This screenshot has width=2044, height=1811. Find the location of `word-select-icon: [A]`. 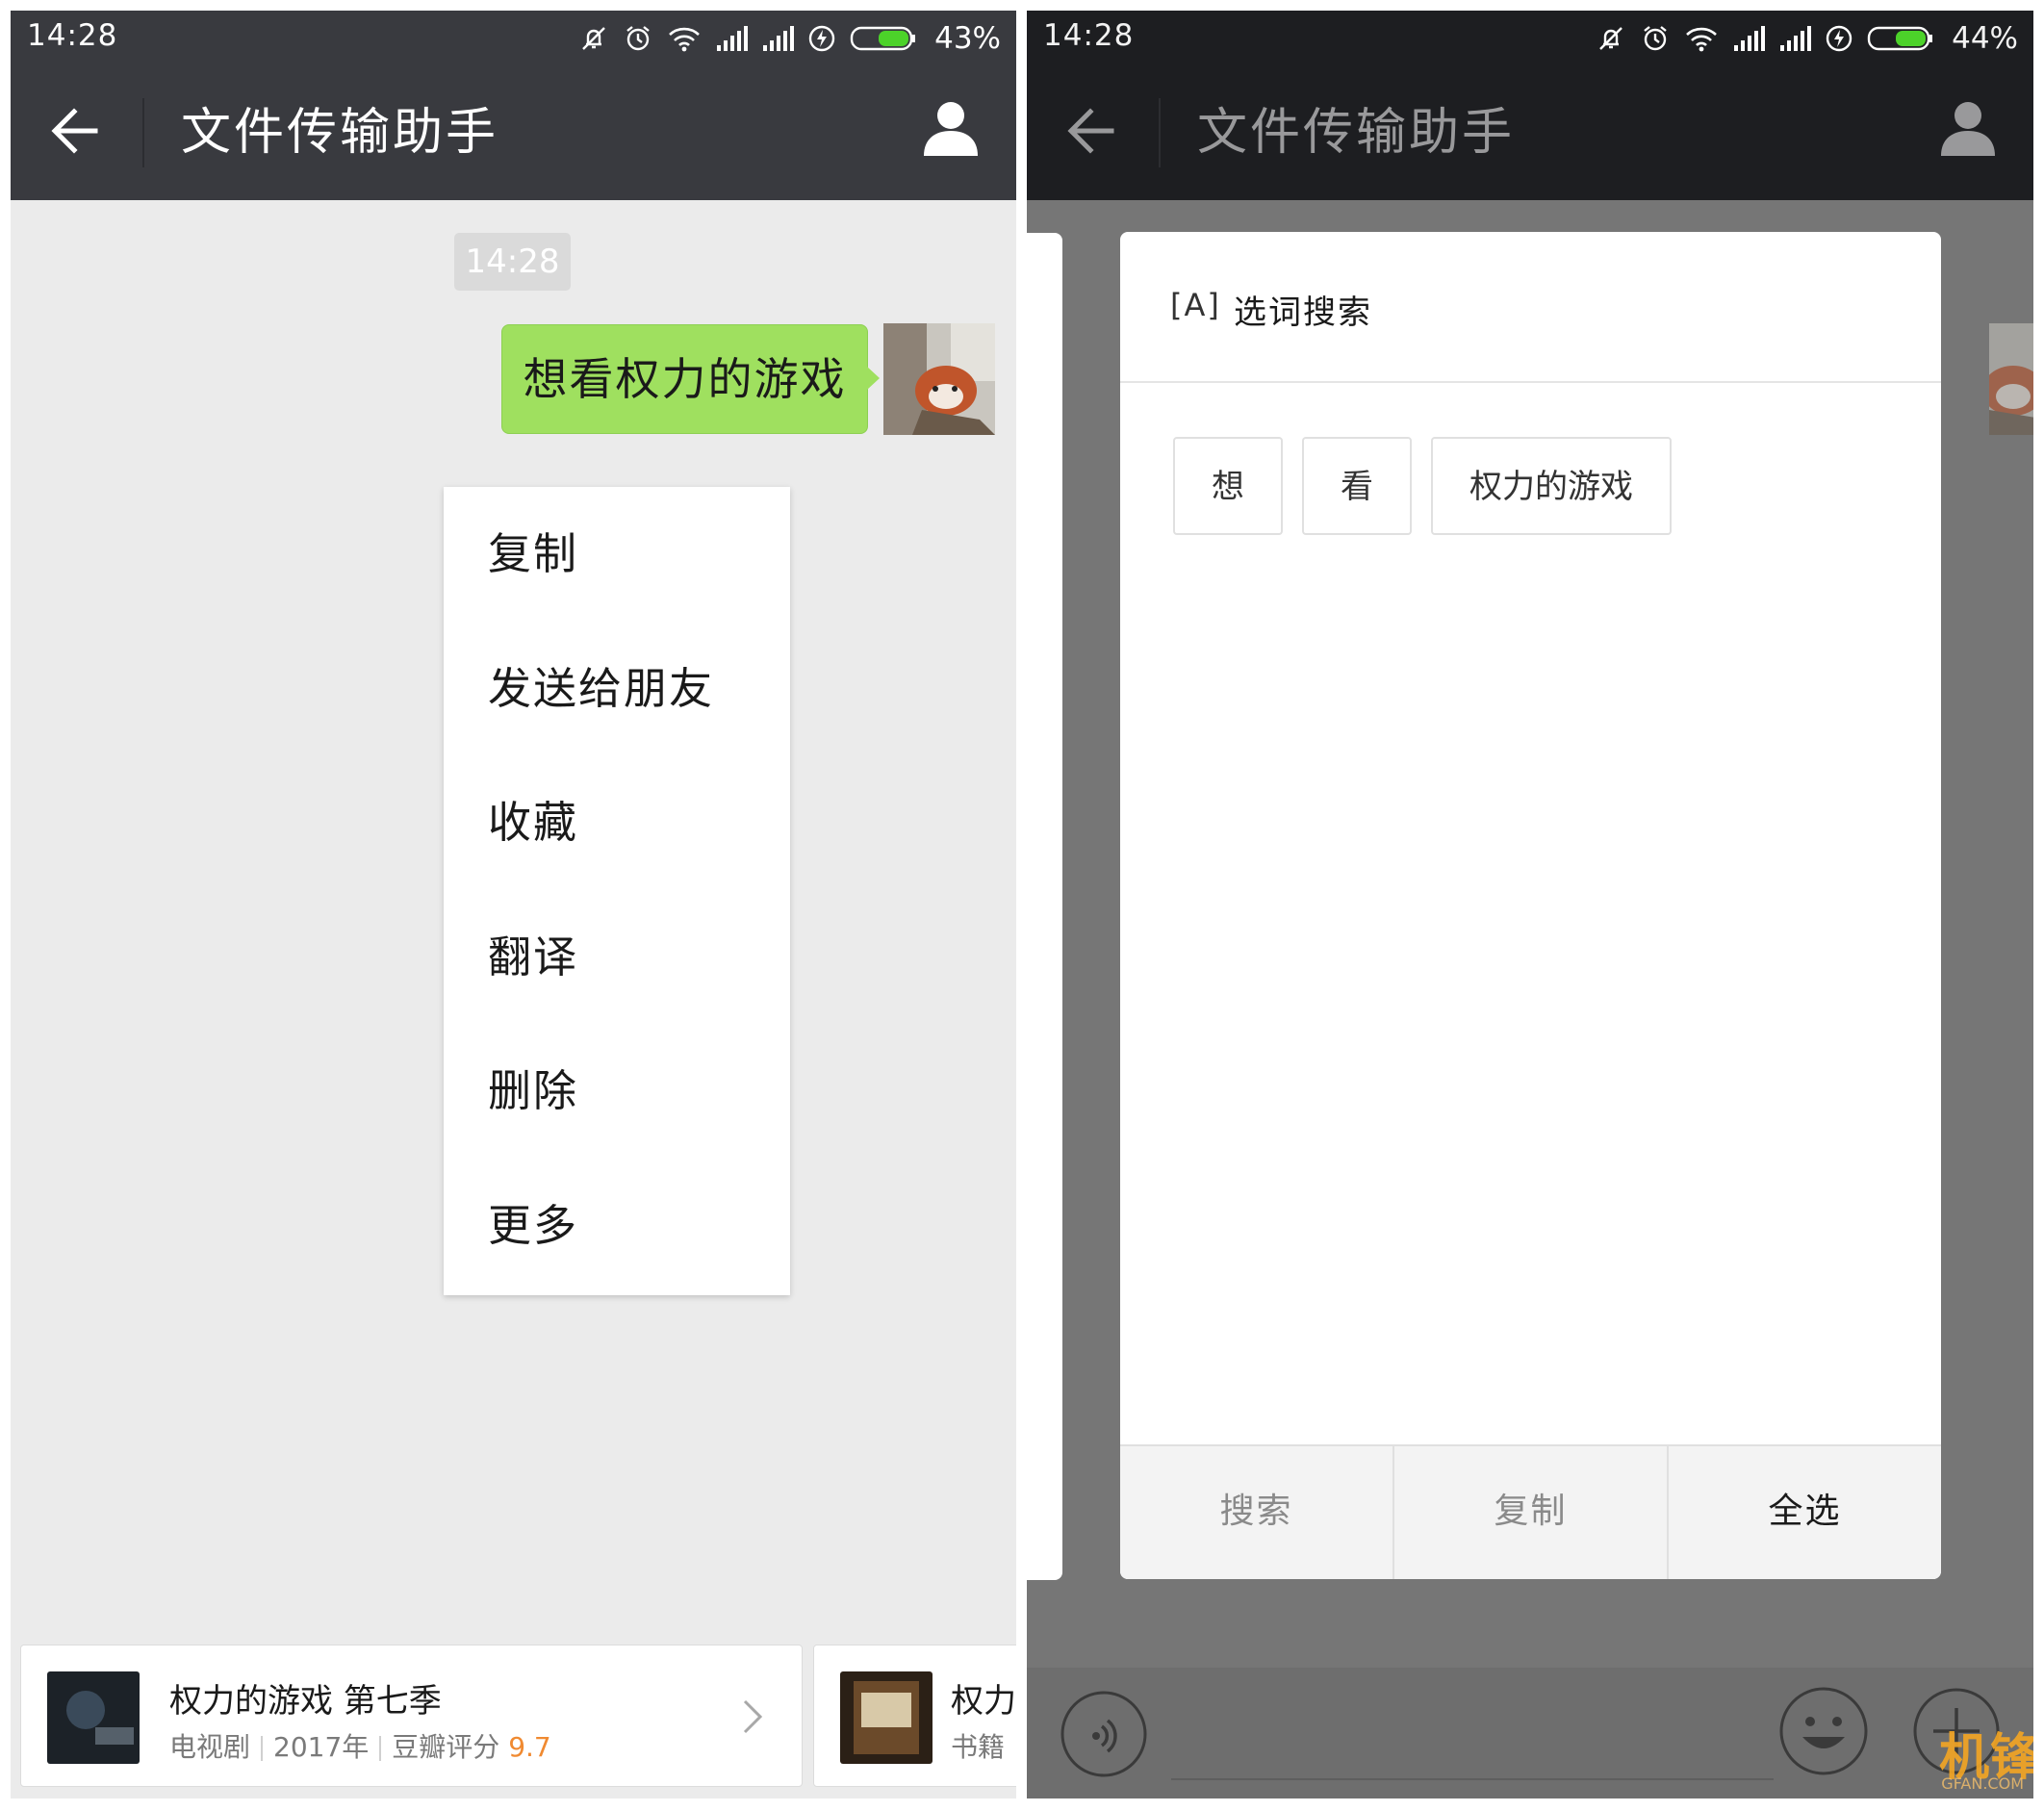

word-select-icon: [A] is located at coordinates (1196, 305).